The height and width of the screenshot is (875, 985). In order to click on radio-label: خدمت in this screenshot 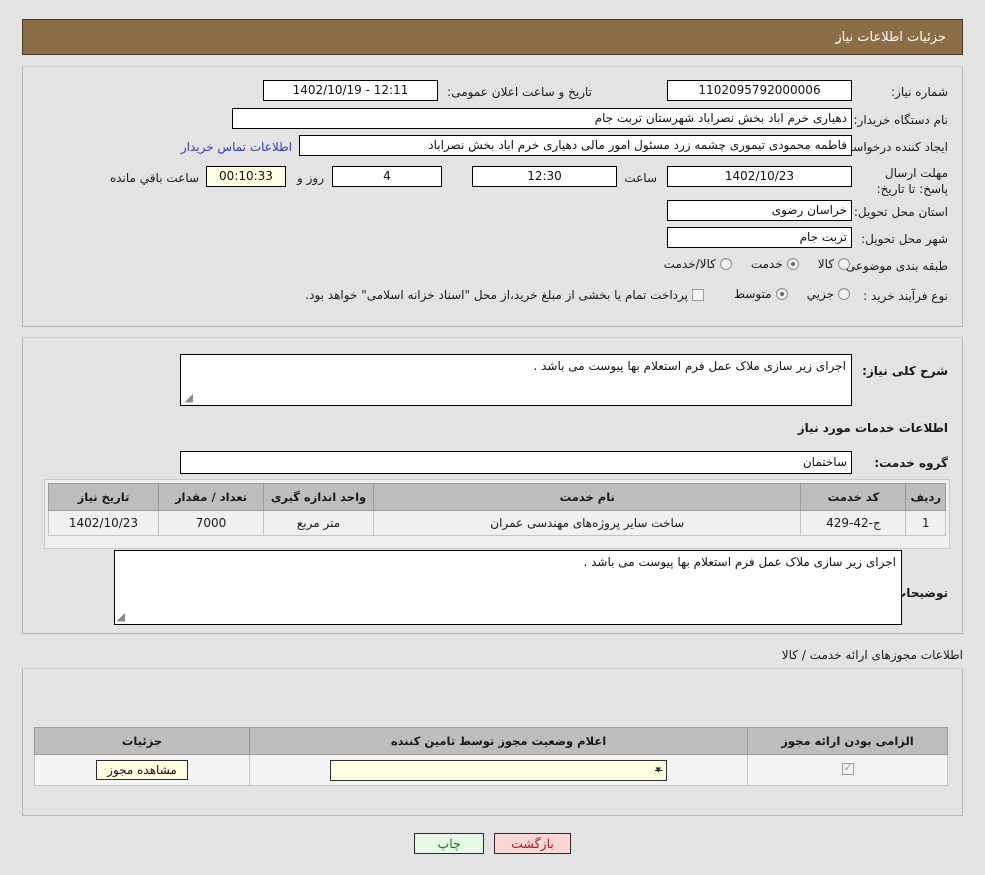, I will do `click(766, 264)`.